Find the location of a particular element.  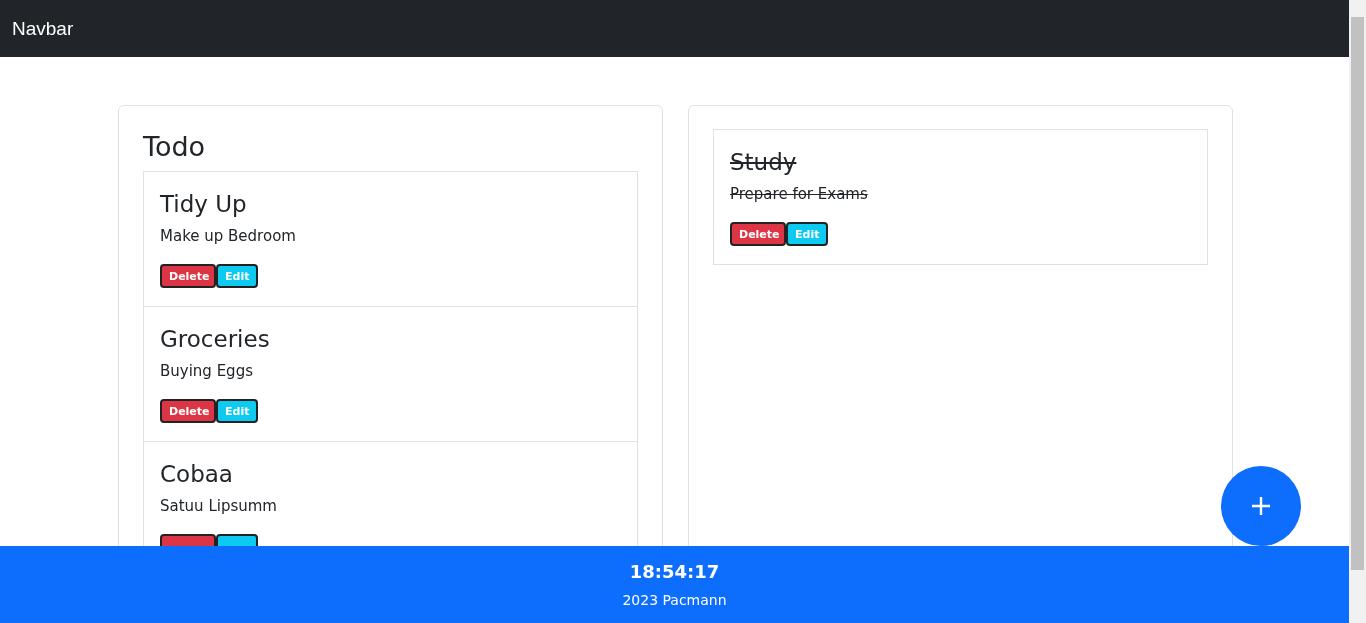

todo-description: Make up Bedroom is located at coordinates (228, 236).